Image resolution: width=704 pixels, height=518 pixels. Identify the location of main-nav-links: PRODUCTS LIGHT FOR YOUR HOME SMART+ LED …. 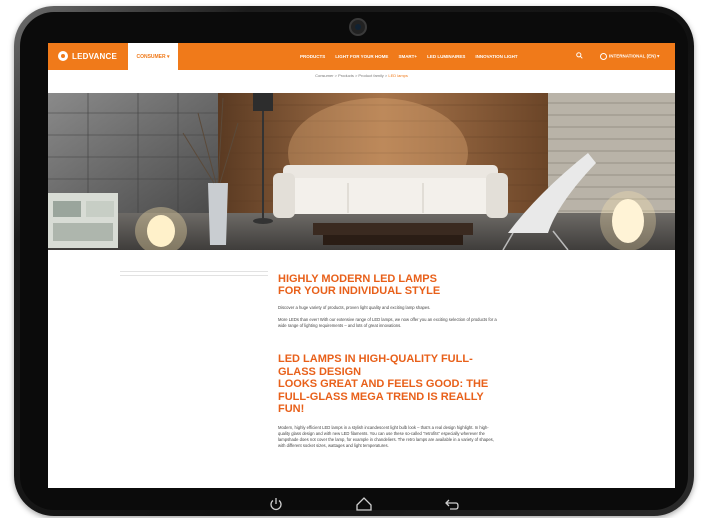
(409, 56).